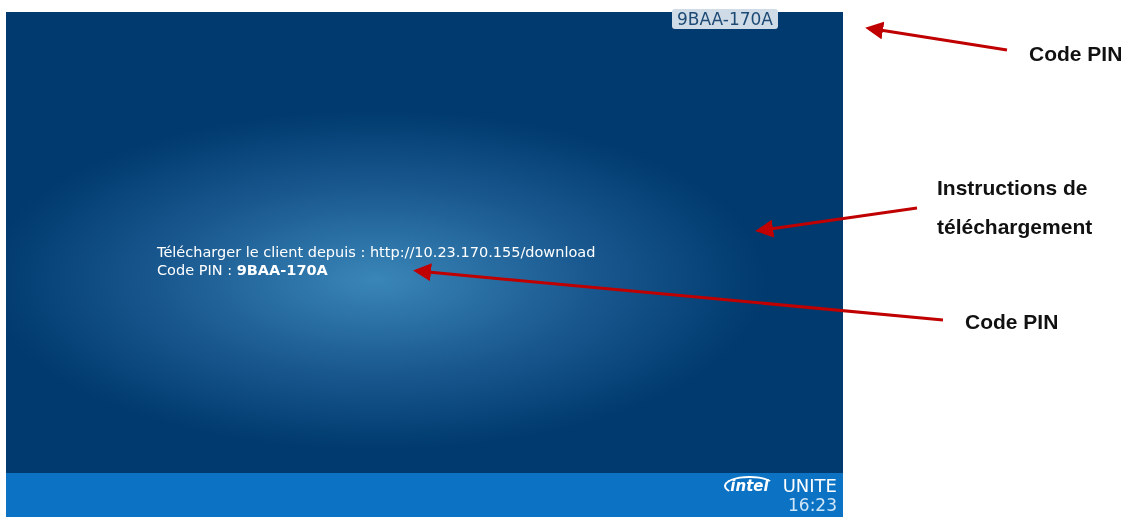 The image size is (1146, 517). I want to click on clock-time: 16:23, so click(812, 505).